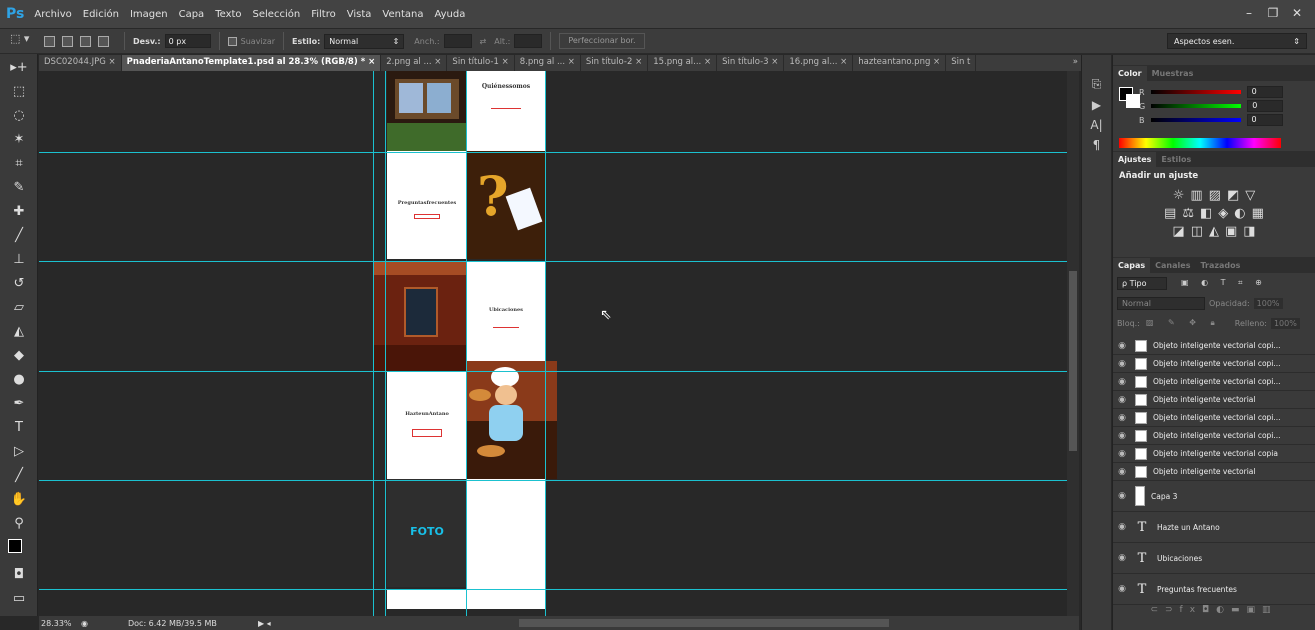 This screenshot has width=1315, height=630. Describe the element at coordinates (232, 41) in the screenshot. I see `antialias-checkbox` at that location.